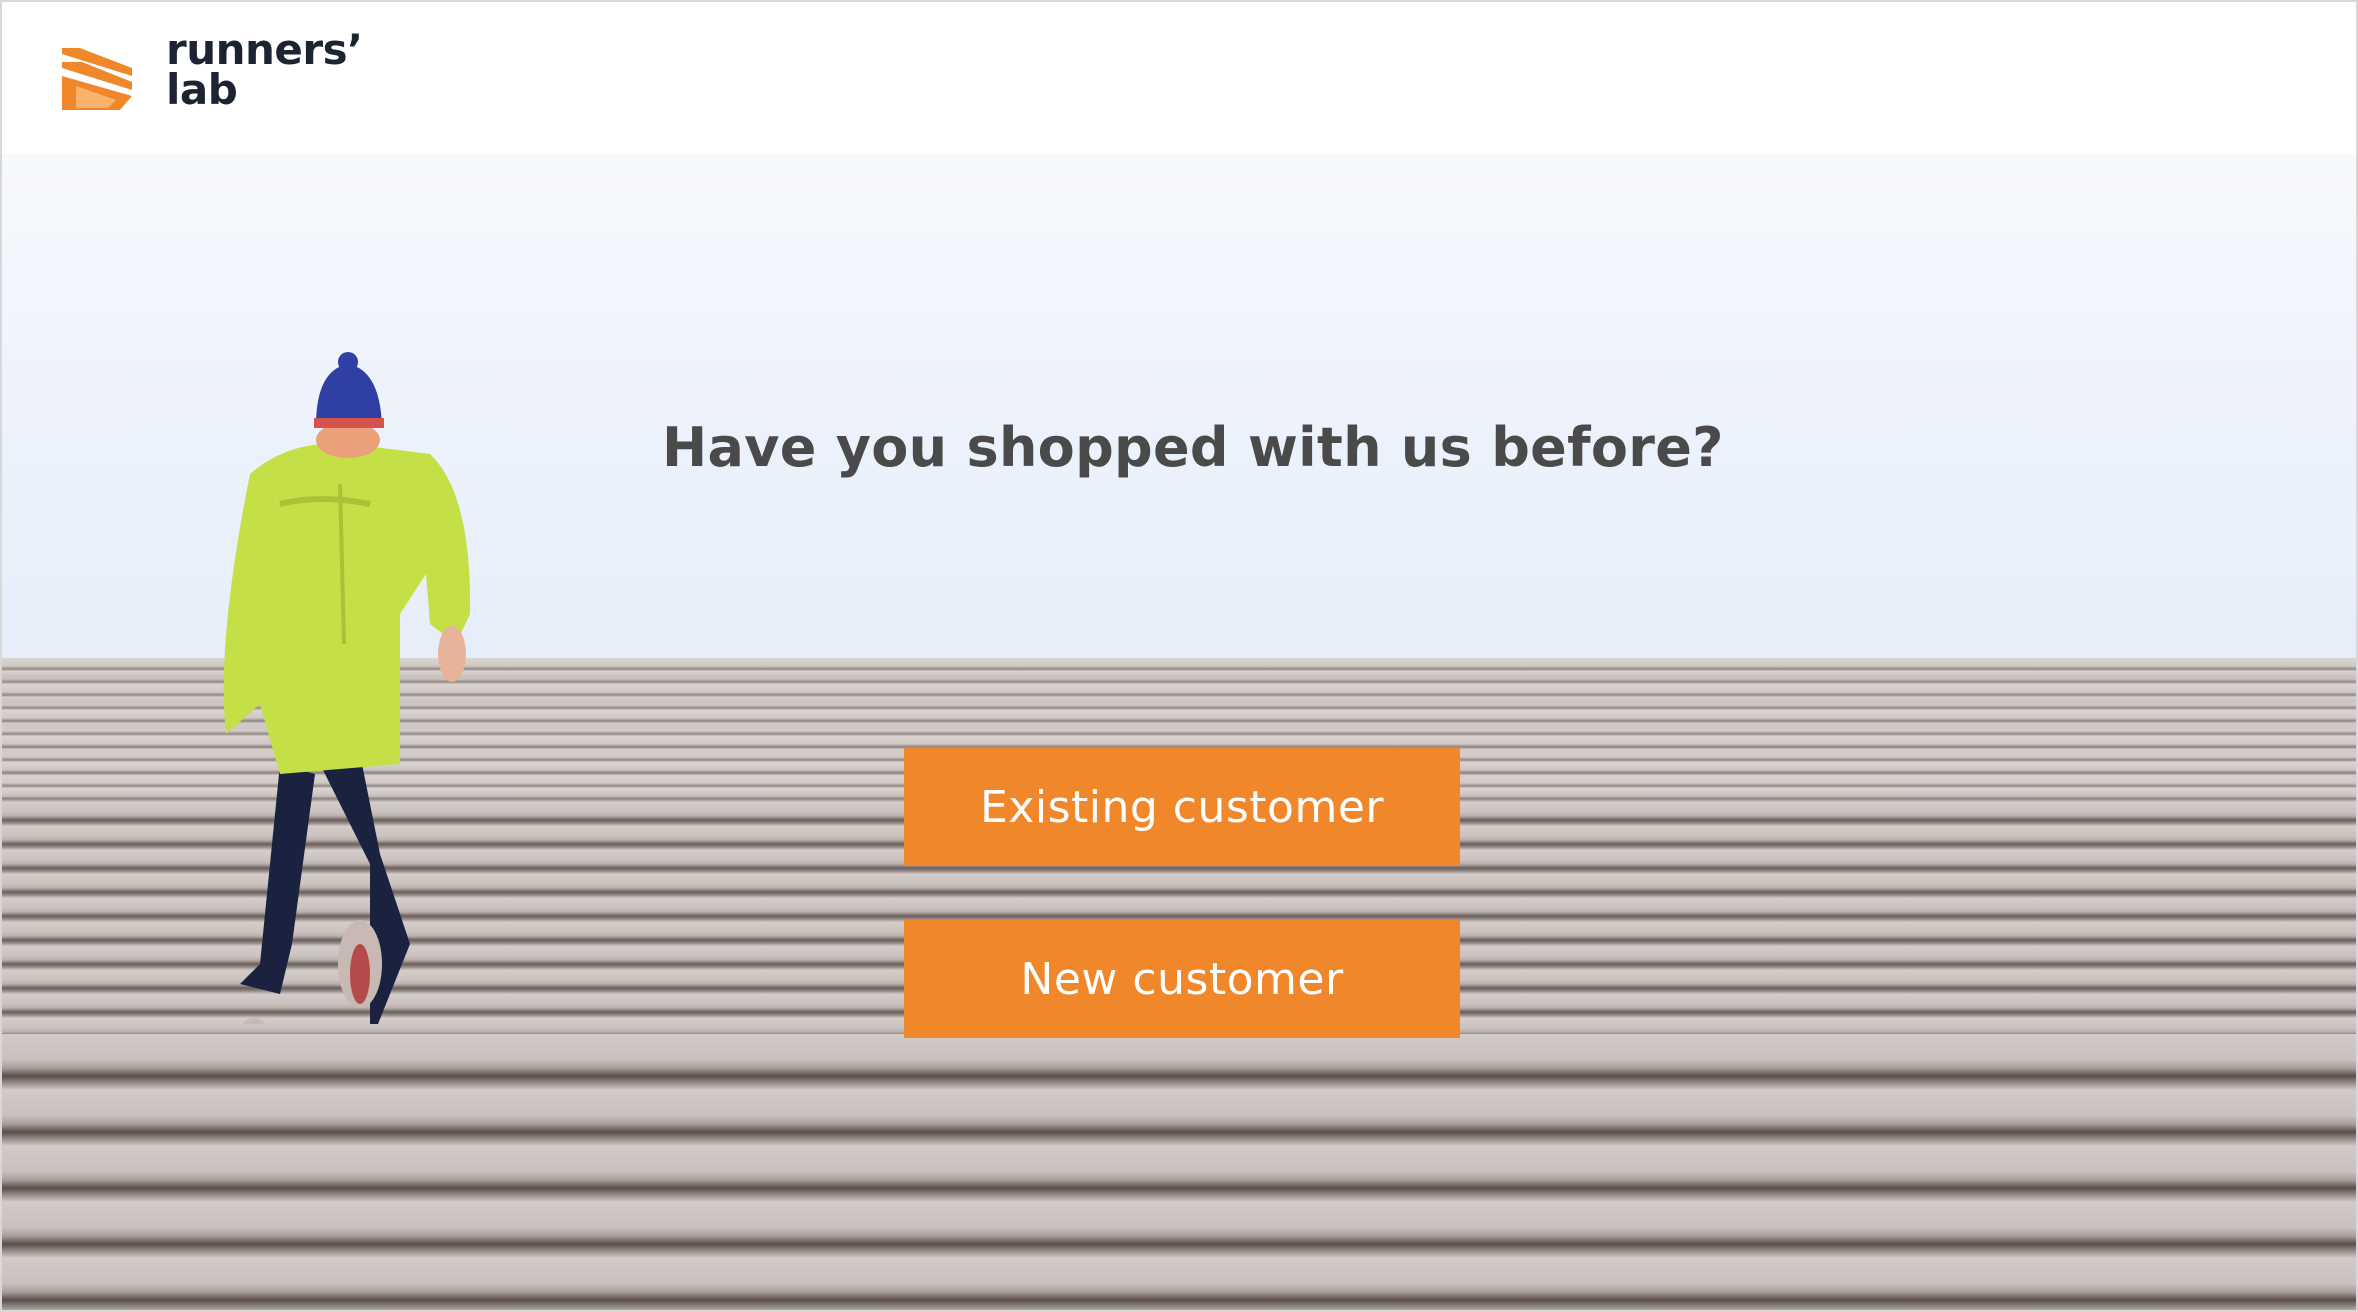 This screenshot has width=2358, height=1312. Describe the element at coordinates (1182, 807) in the screenshot. I see `existing-customer-button: Existing customer` at that location.